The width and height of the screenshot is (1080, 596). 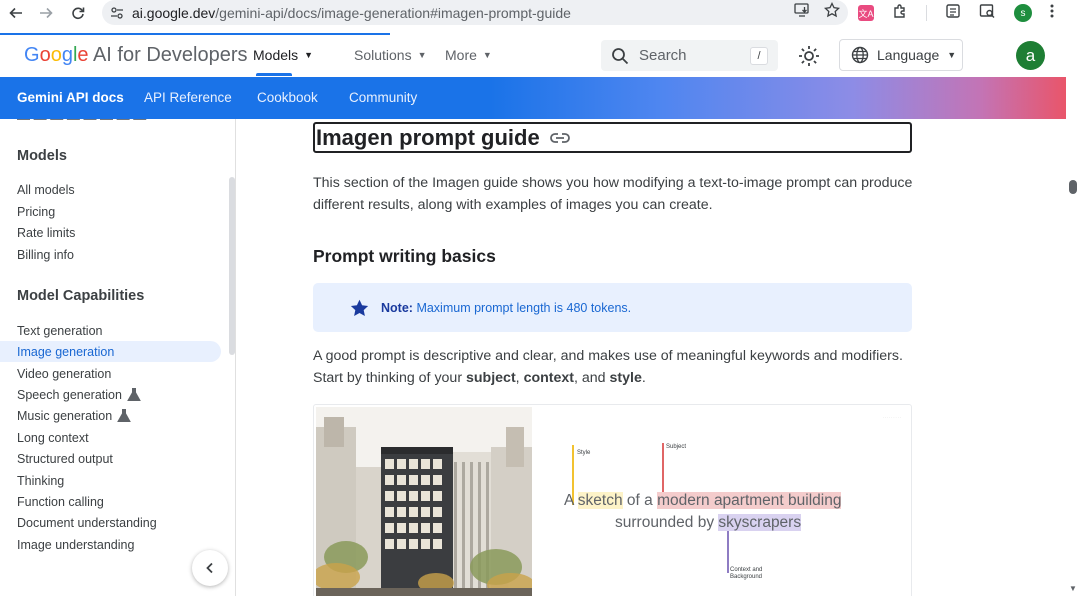 I want to click on apartment-building-sketch-image, so click(x=424, y=501).